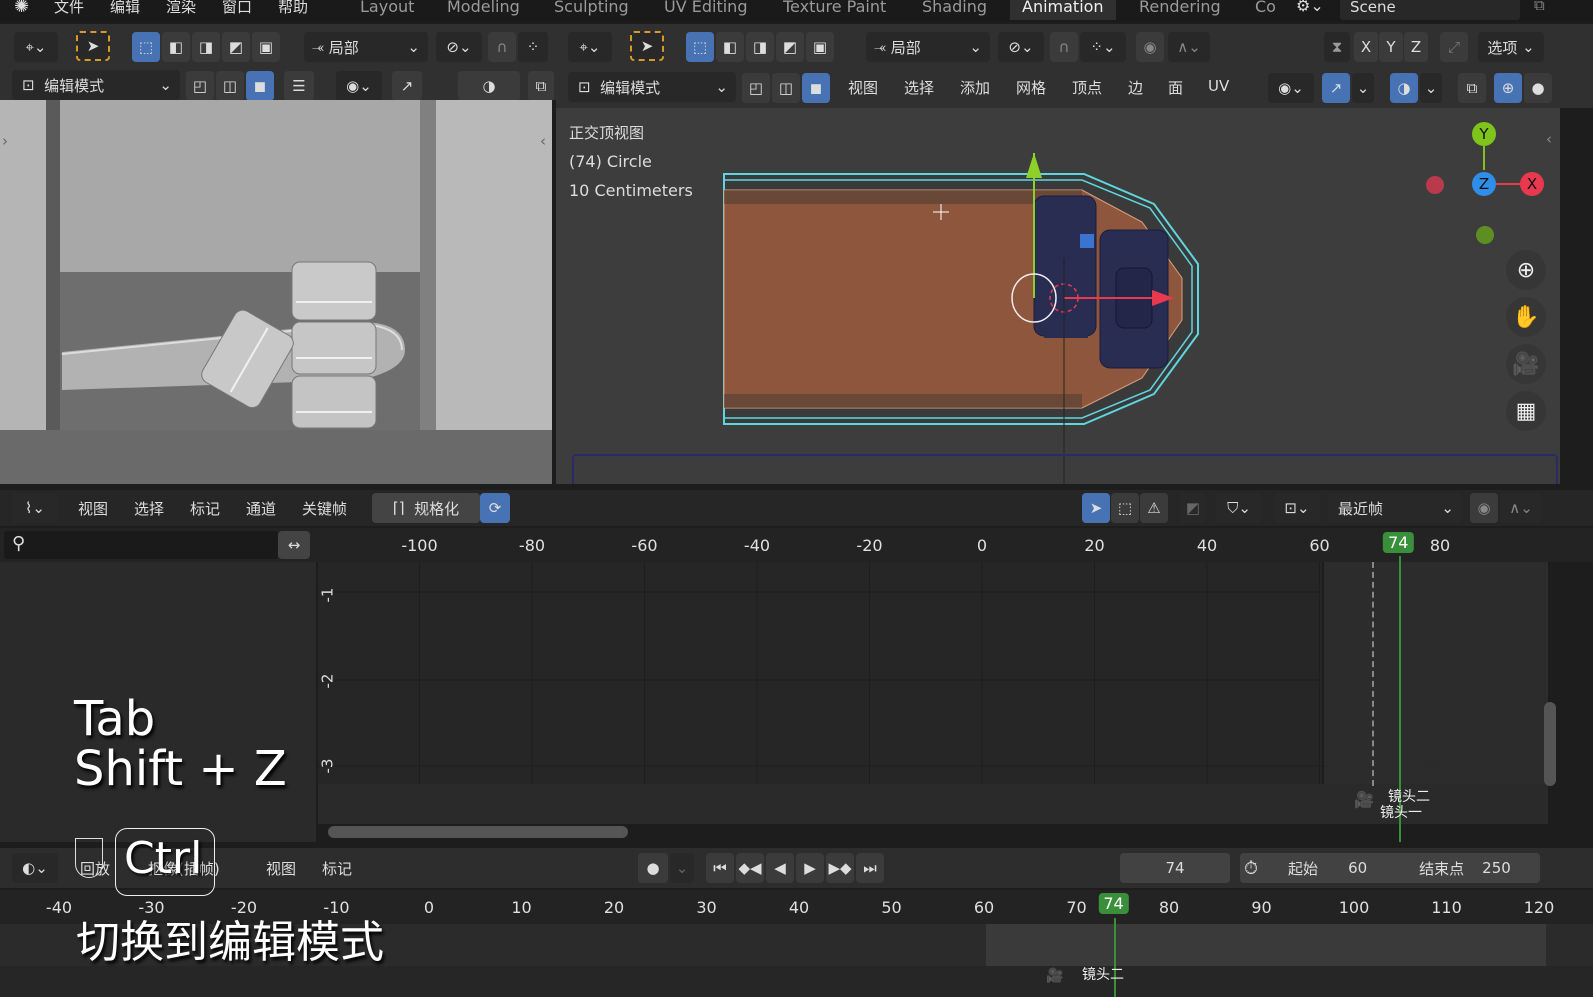  What do you see at coordinates (1430, 10) in the screenshot?
I see `scene-selector: Scene` at bounding box center [1430, 10].